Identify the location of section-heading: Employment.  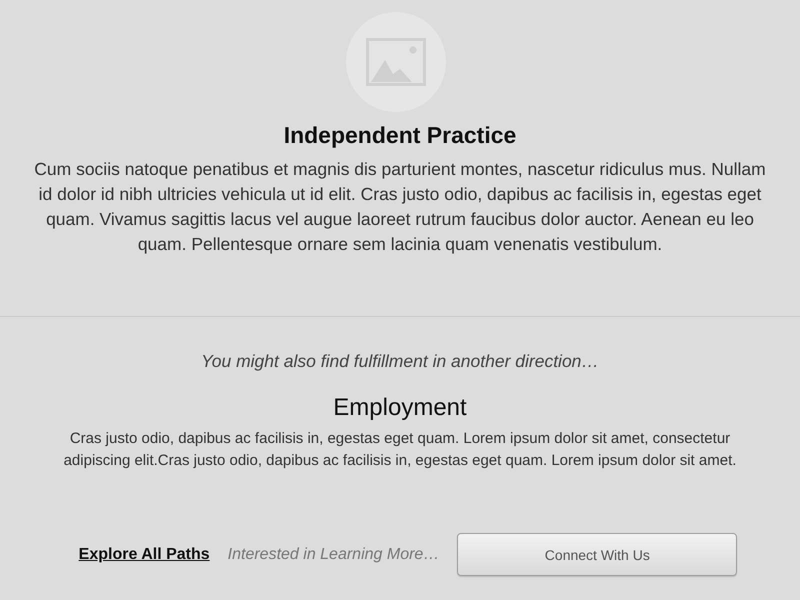
(400, 408).